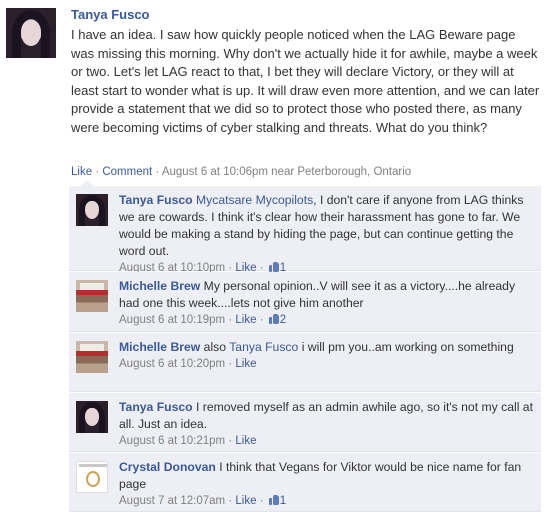  I want to click on like-count: 2, so click(283, 320).